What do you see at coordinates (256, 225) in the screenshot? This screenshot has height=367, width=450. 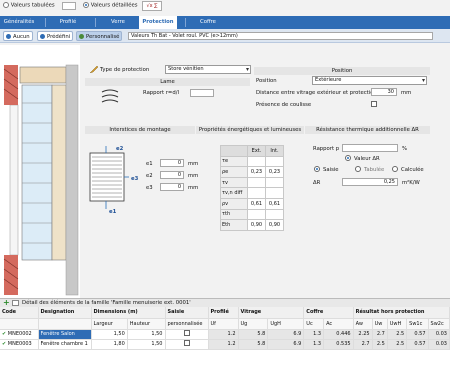 I see `perf-ext-input: 0,90` at bounding box center [256, 225].